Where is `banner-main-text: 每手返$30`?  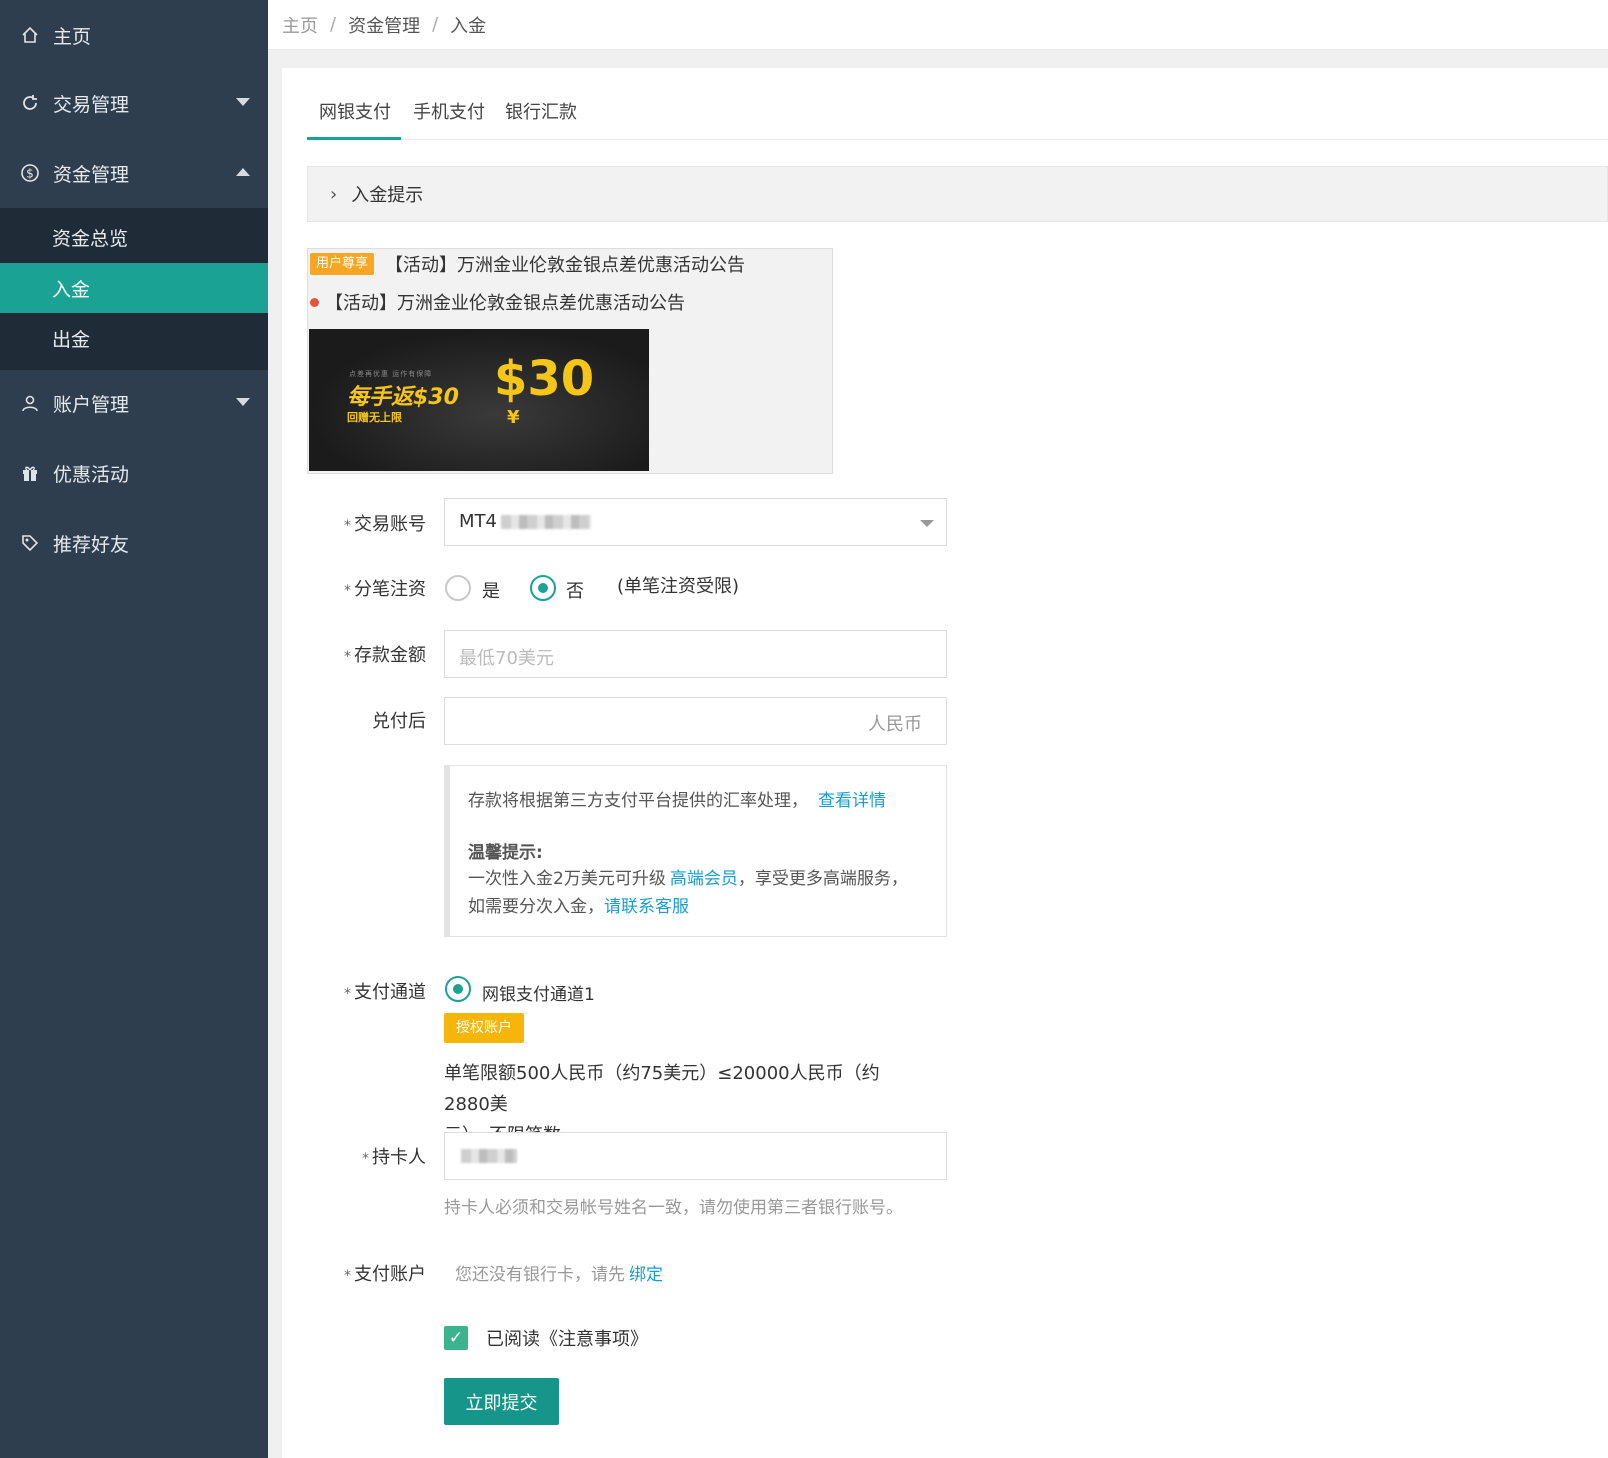 banner-main-text: 每手返$30 is located at coordinates (403, 397).